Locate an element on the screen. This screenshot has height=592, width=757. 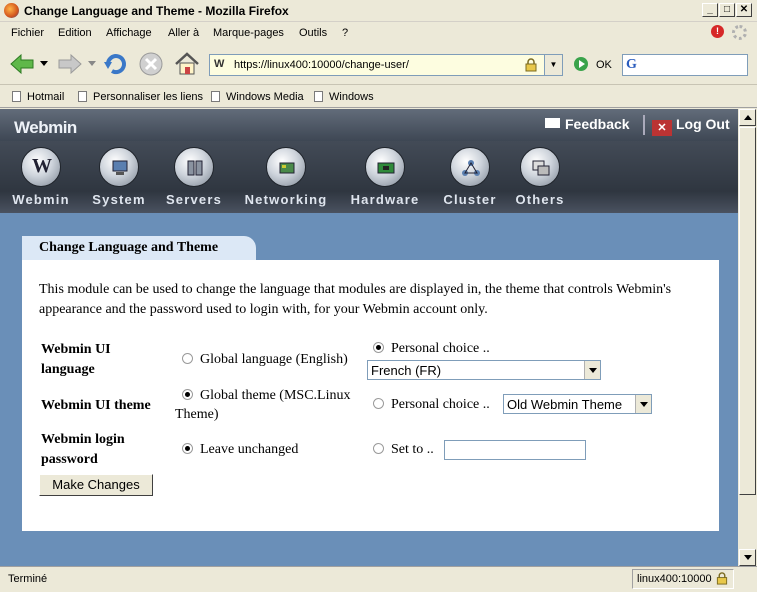
server-icon is located at coordinates (194, 167).